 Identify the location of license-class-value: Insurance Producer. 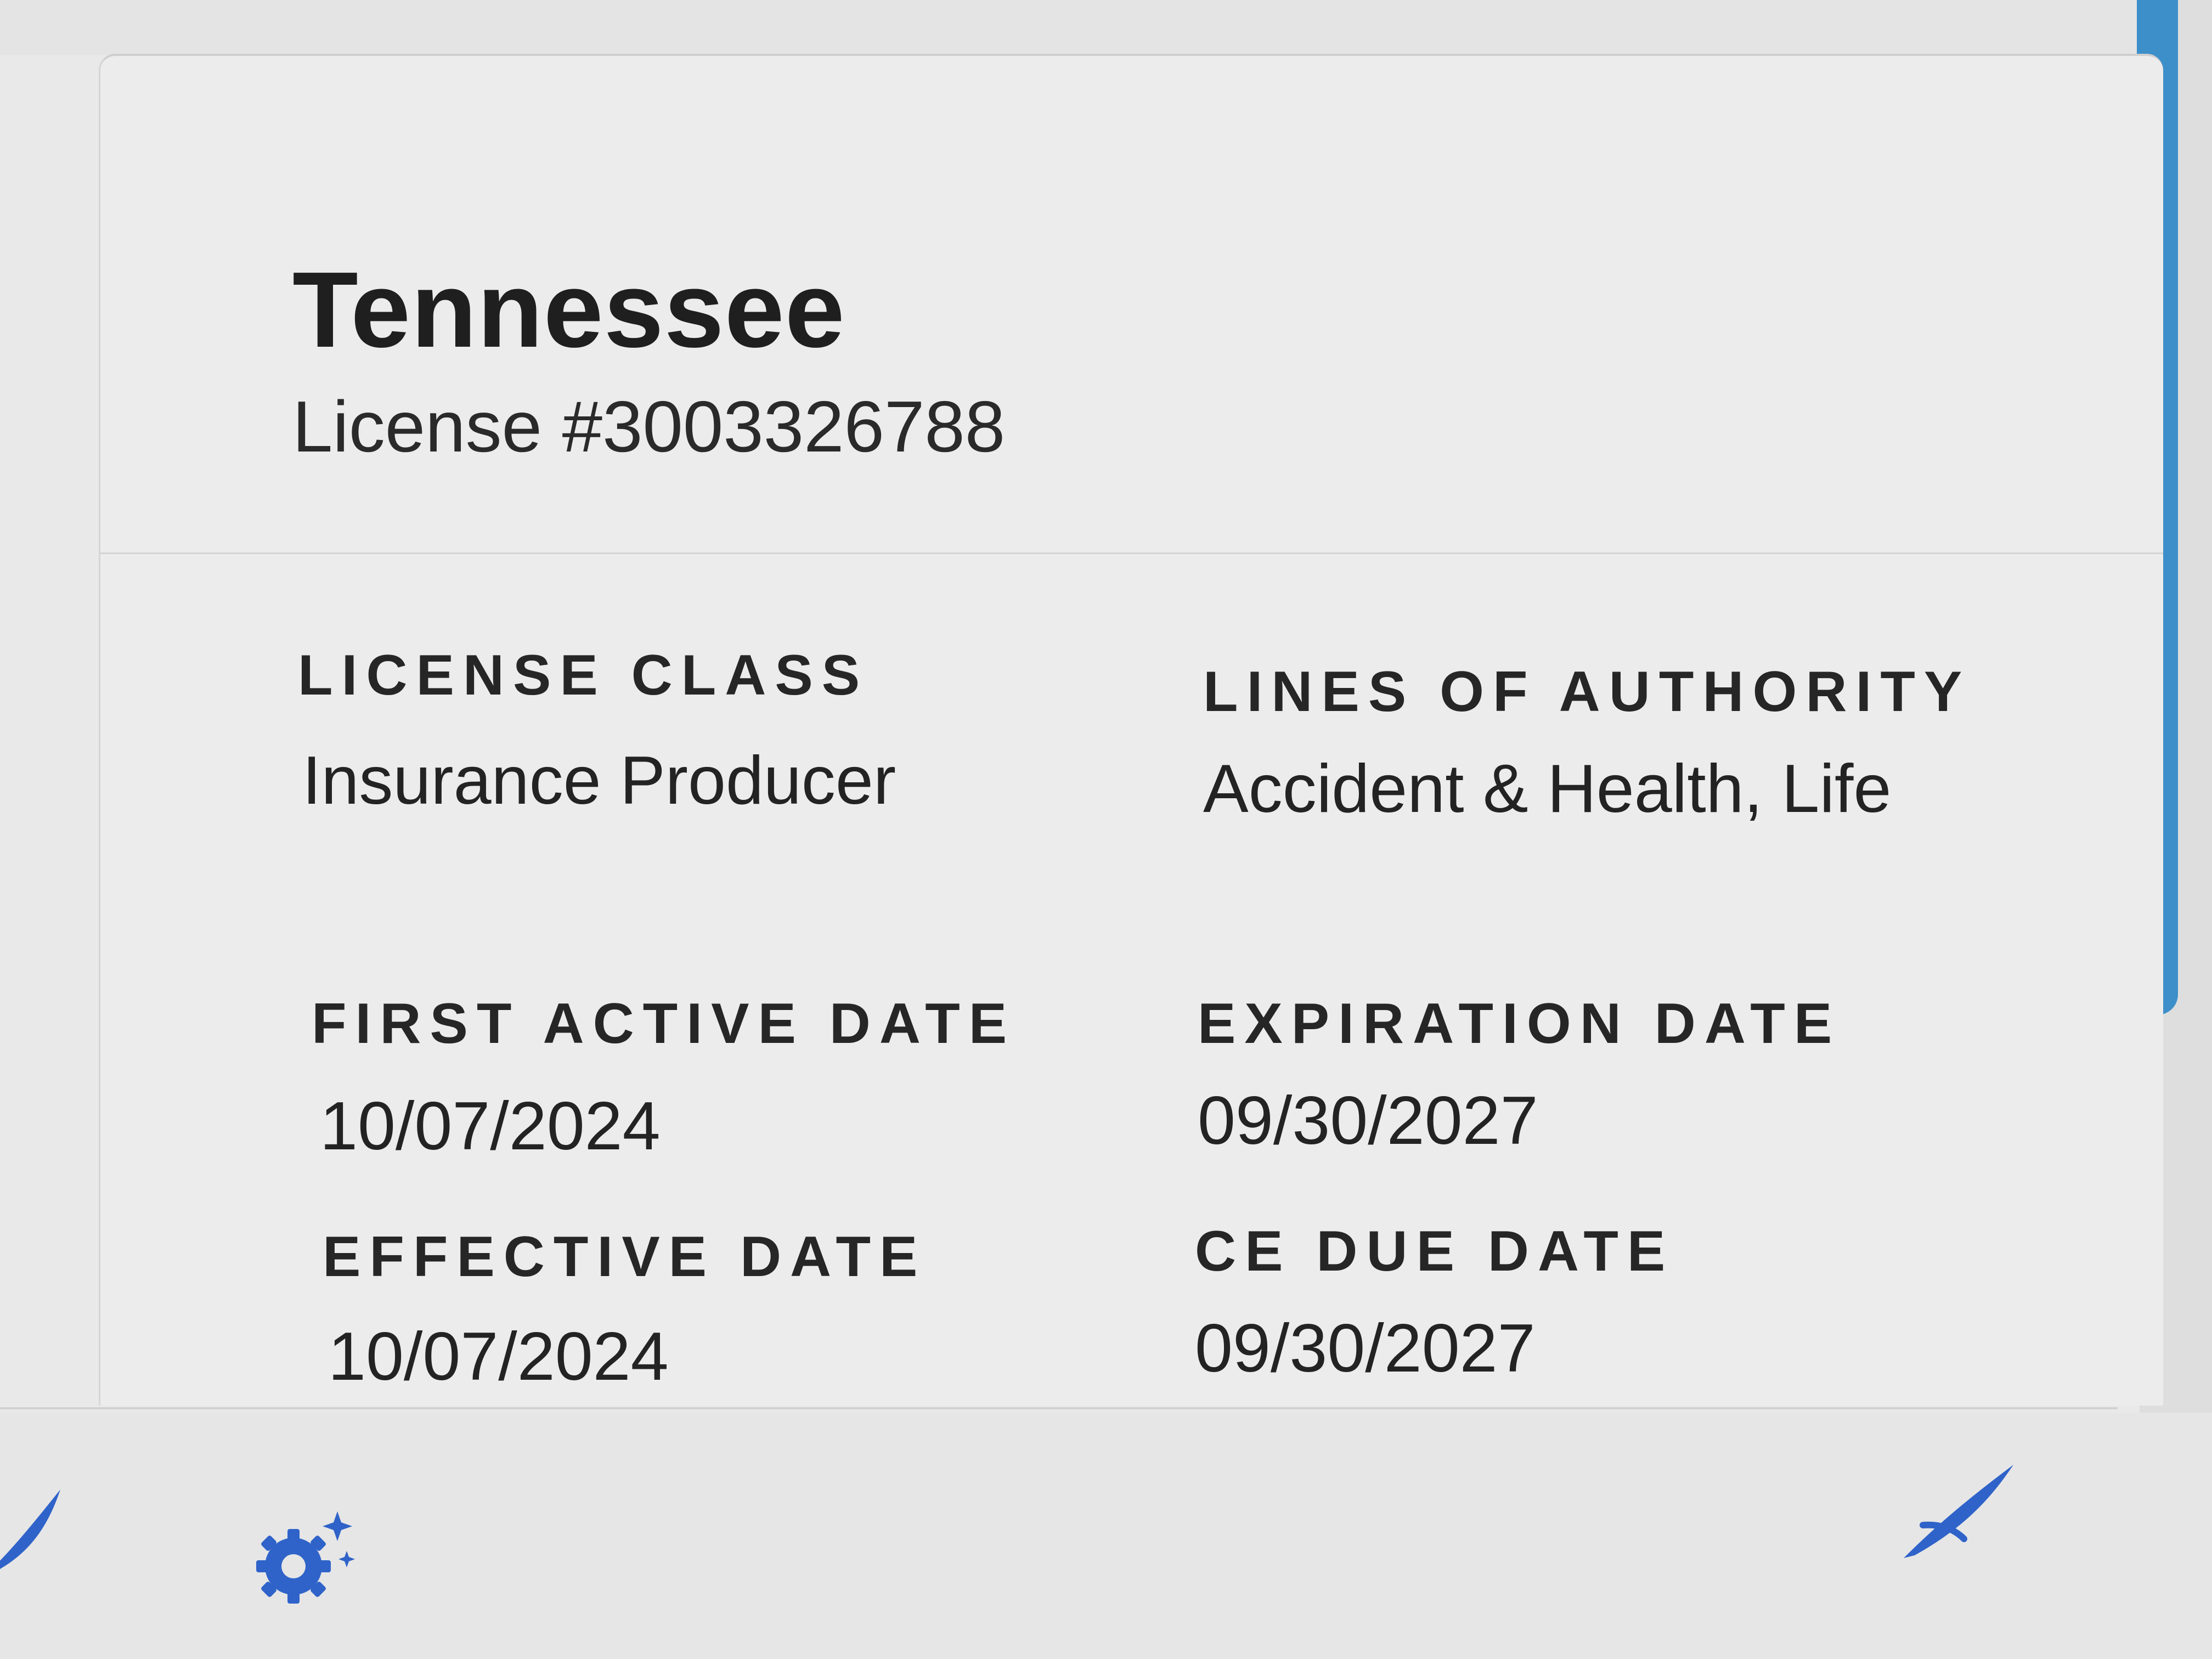
(599, 781).